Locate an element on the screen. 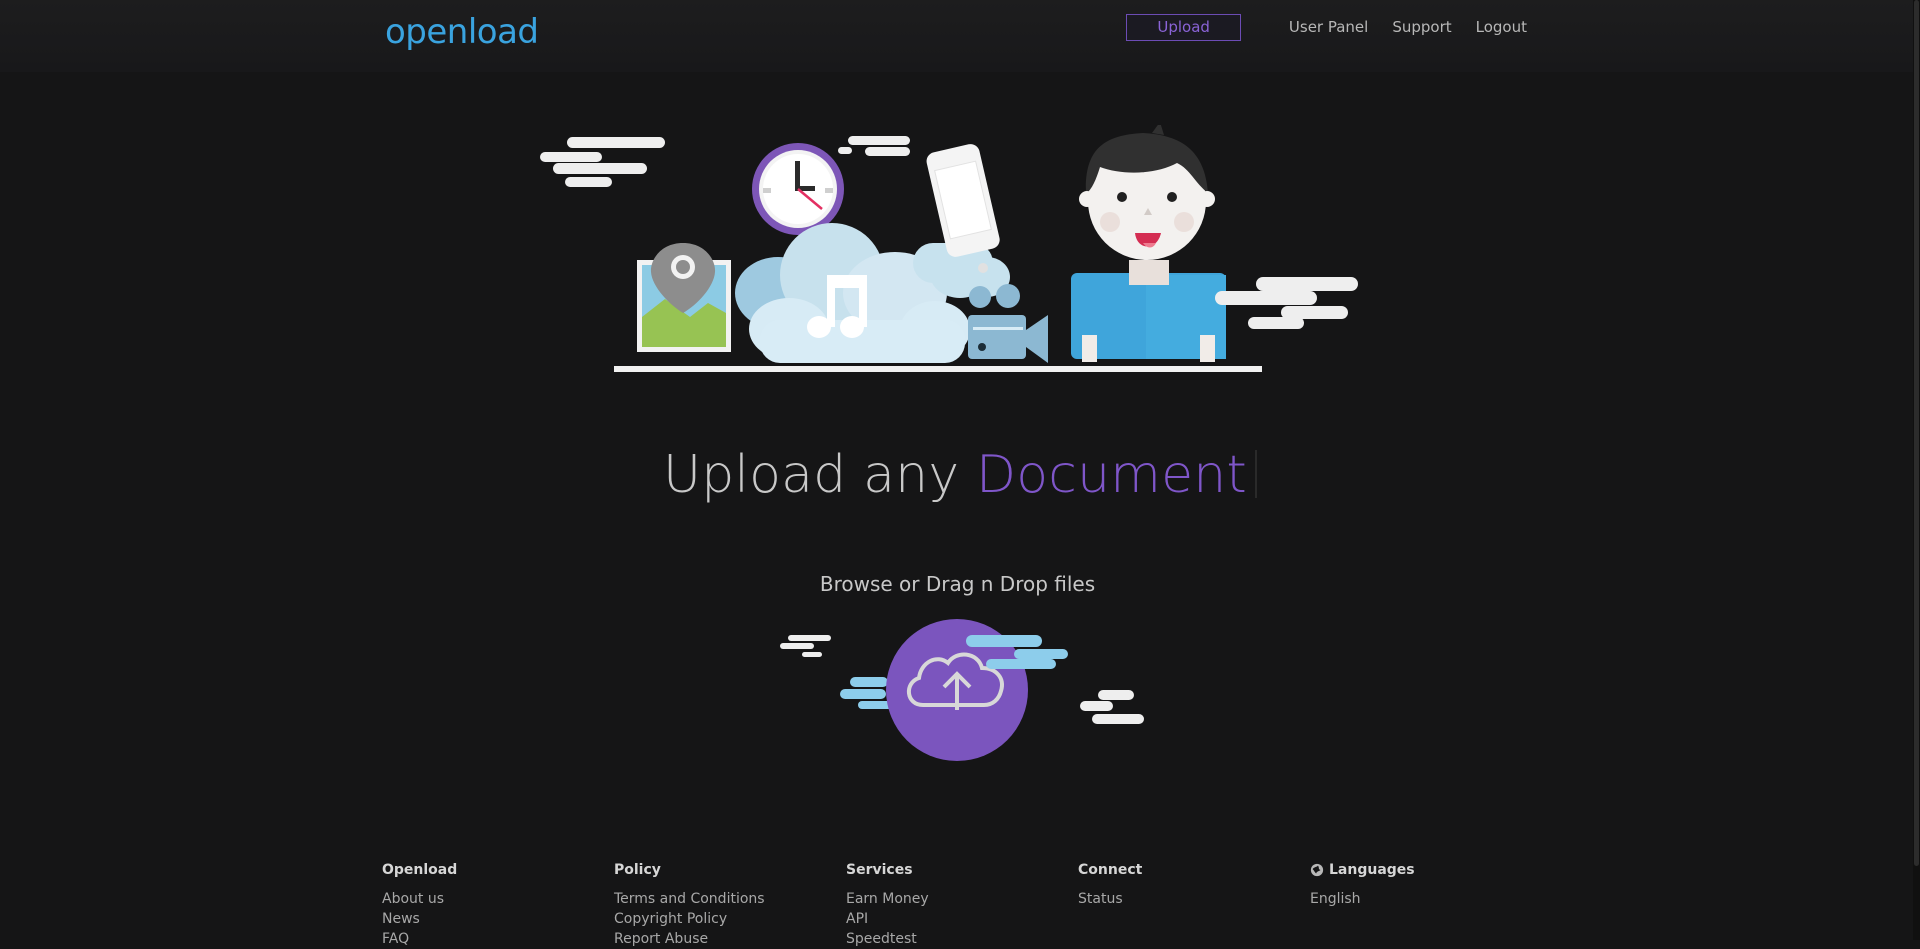  top-speed-clouds is located at coordinates (874, 146).